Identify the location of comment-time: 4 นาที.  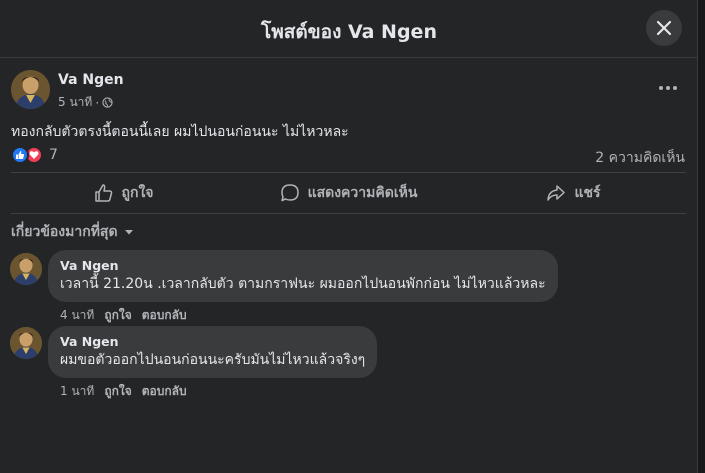
(77, 315).